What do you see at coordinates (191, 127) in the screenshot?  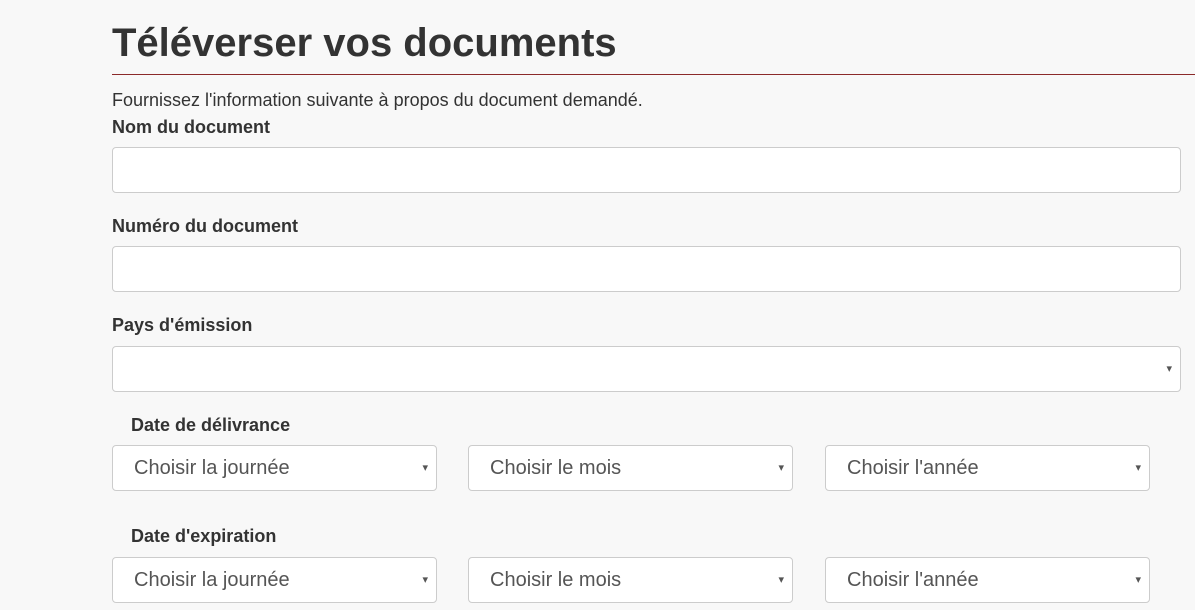 I see `doc-name-label: Nom du document` at bounding box center [191, 127].